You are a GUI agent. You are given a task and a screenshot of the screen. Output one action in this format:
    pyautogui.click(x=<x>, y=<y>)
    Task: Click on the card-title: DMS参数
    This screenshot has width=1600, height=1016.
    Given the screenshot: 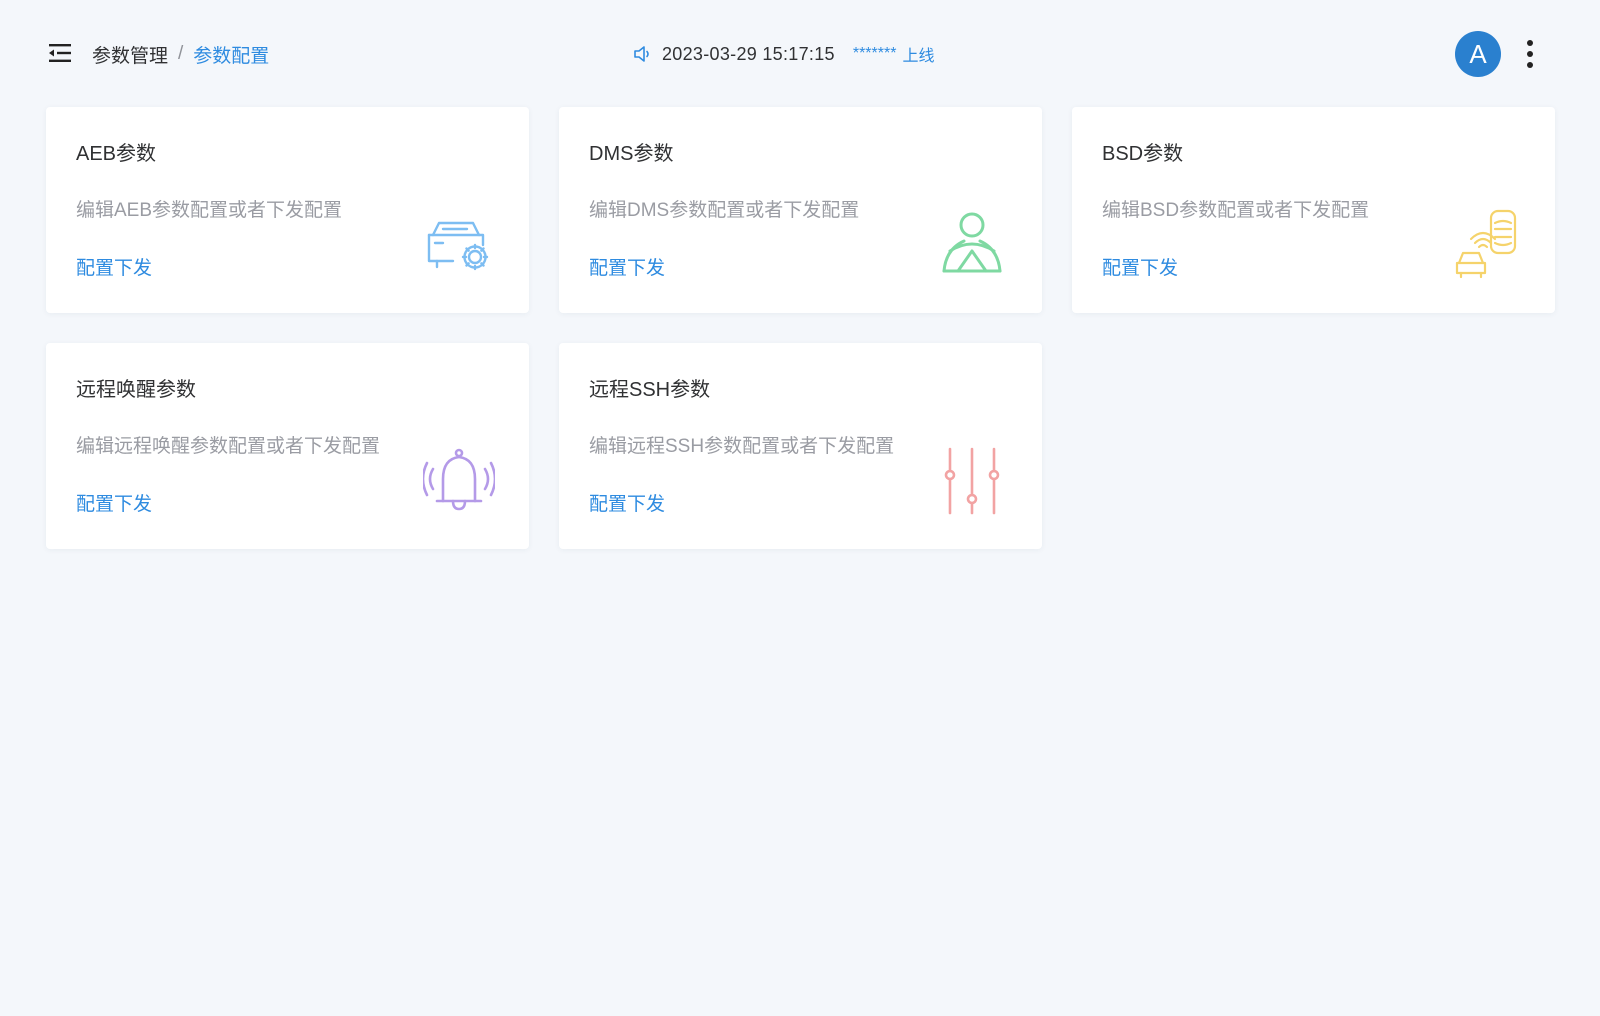 What is the action you would take?
    pyautogui.click(x=631, y=154)
    